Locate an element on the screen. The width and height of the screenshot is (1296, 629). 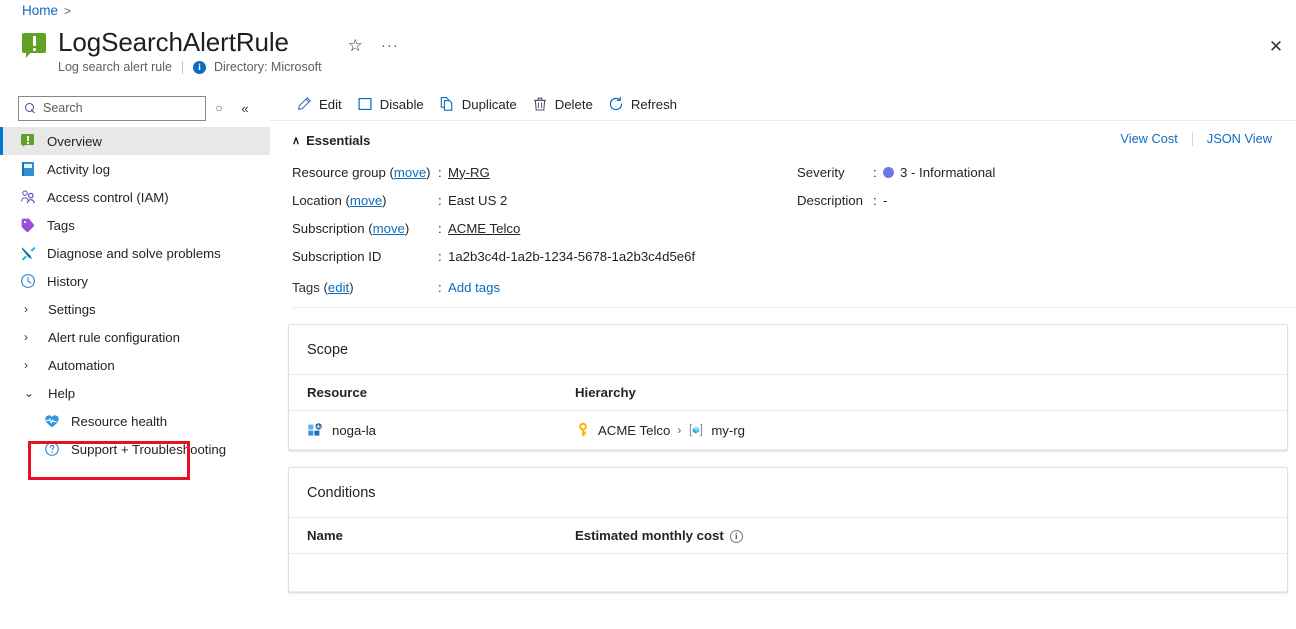
edit-label: Edit is located at coordinates (330, 104).